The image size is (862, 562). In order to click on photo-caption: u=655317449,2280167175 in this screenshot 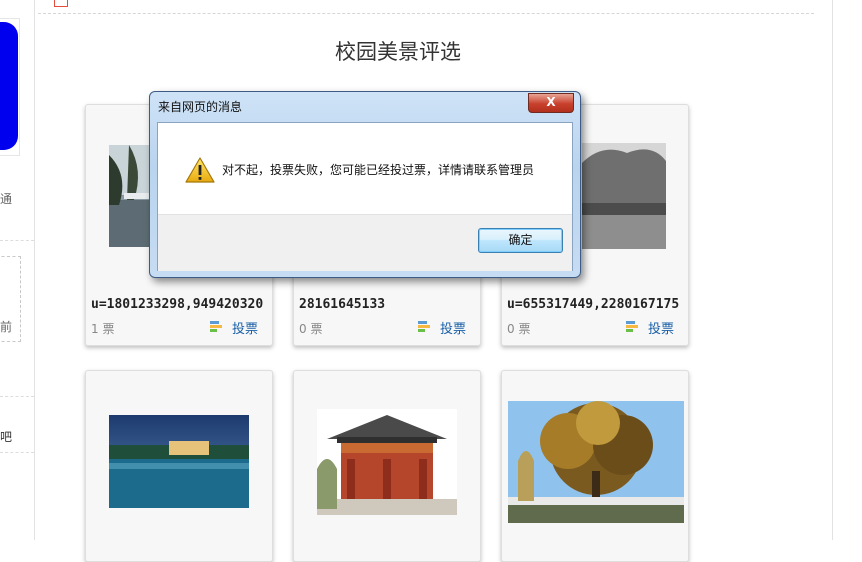, I will do `click(593, 304)`.